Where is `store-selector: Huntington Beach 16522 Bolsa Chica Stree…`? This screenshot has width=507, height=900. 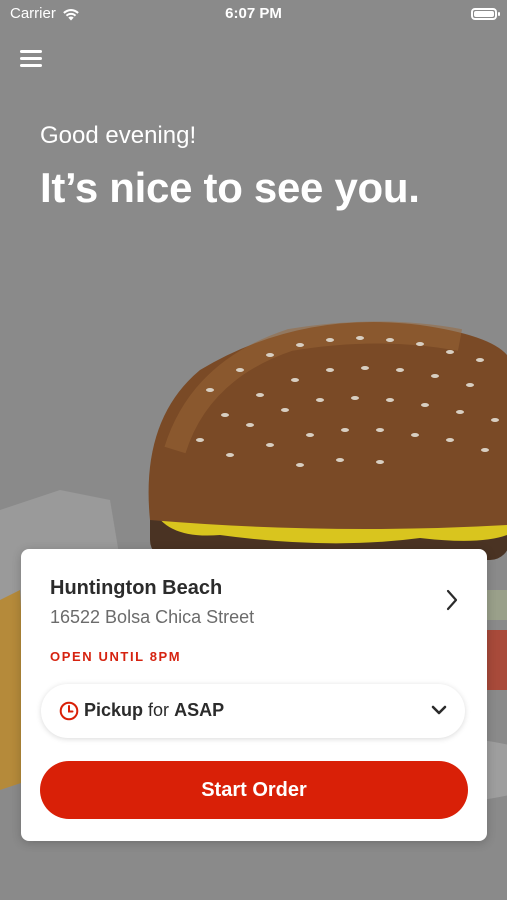
store-selector: Huntington Beach 16522 Bolsa Chica Stree… is located at coordinates (254, 594).